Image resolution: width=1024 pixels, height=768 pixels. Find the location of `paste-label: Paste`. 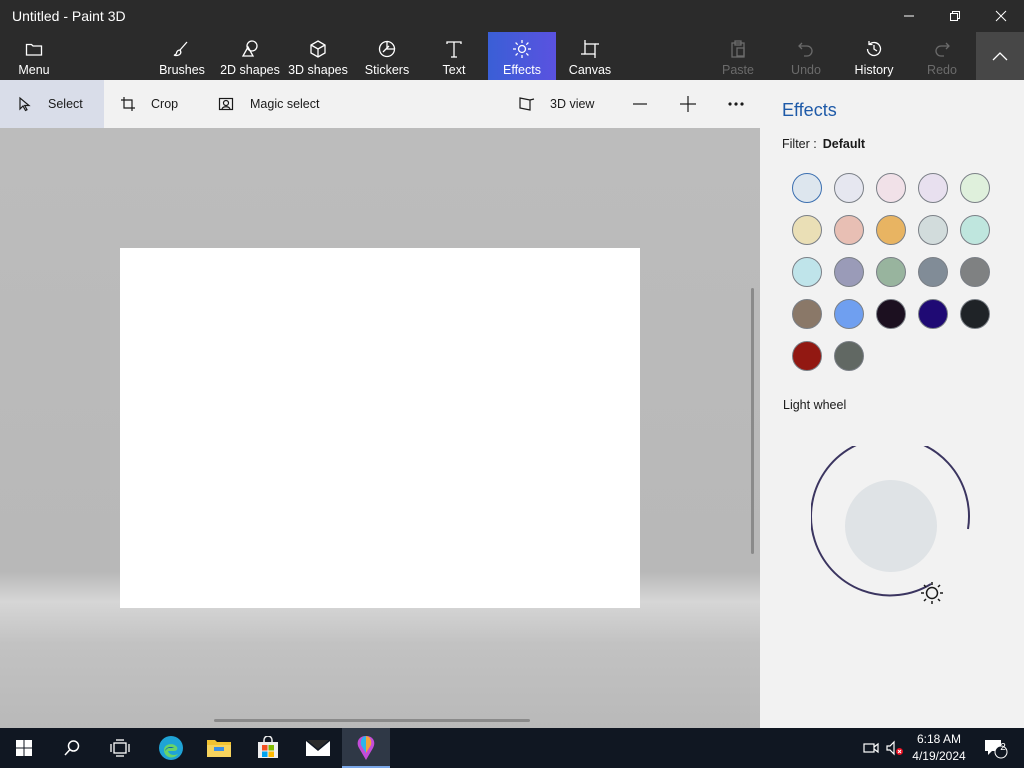

paste-label: Paste is located at coordinates (738, 70).